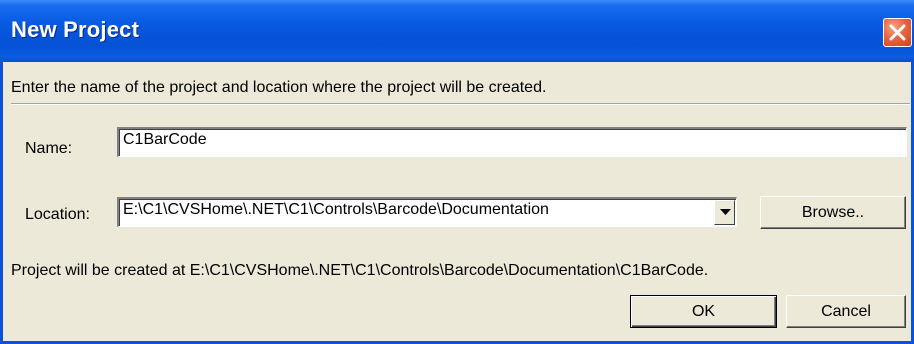 This screenshot has width=914, height=344. I want to click on cancel-button: Cancel, so click(846, 311).